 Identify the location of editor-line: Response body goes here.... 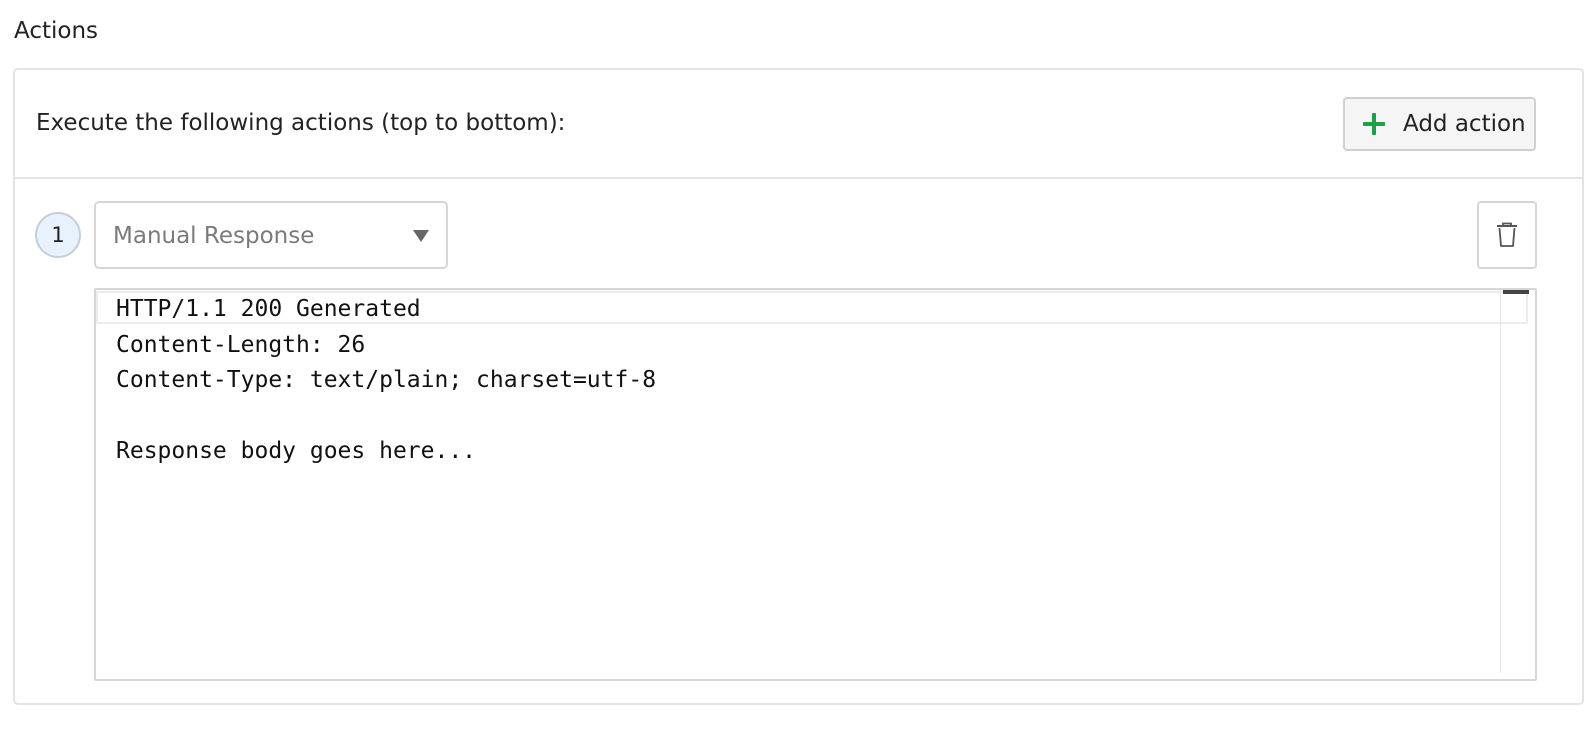
(296, 451).